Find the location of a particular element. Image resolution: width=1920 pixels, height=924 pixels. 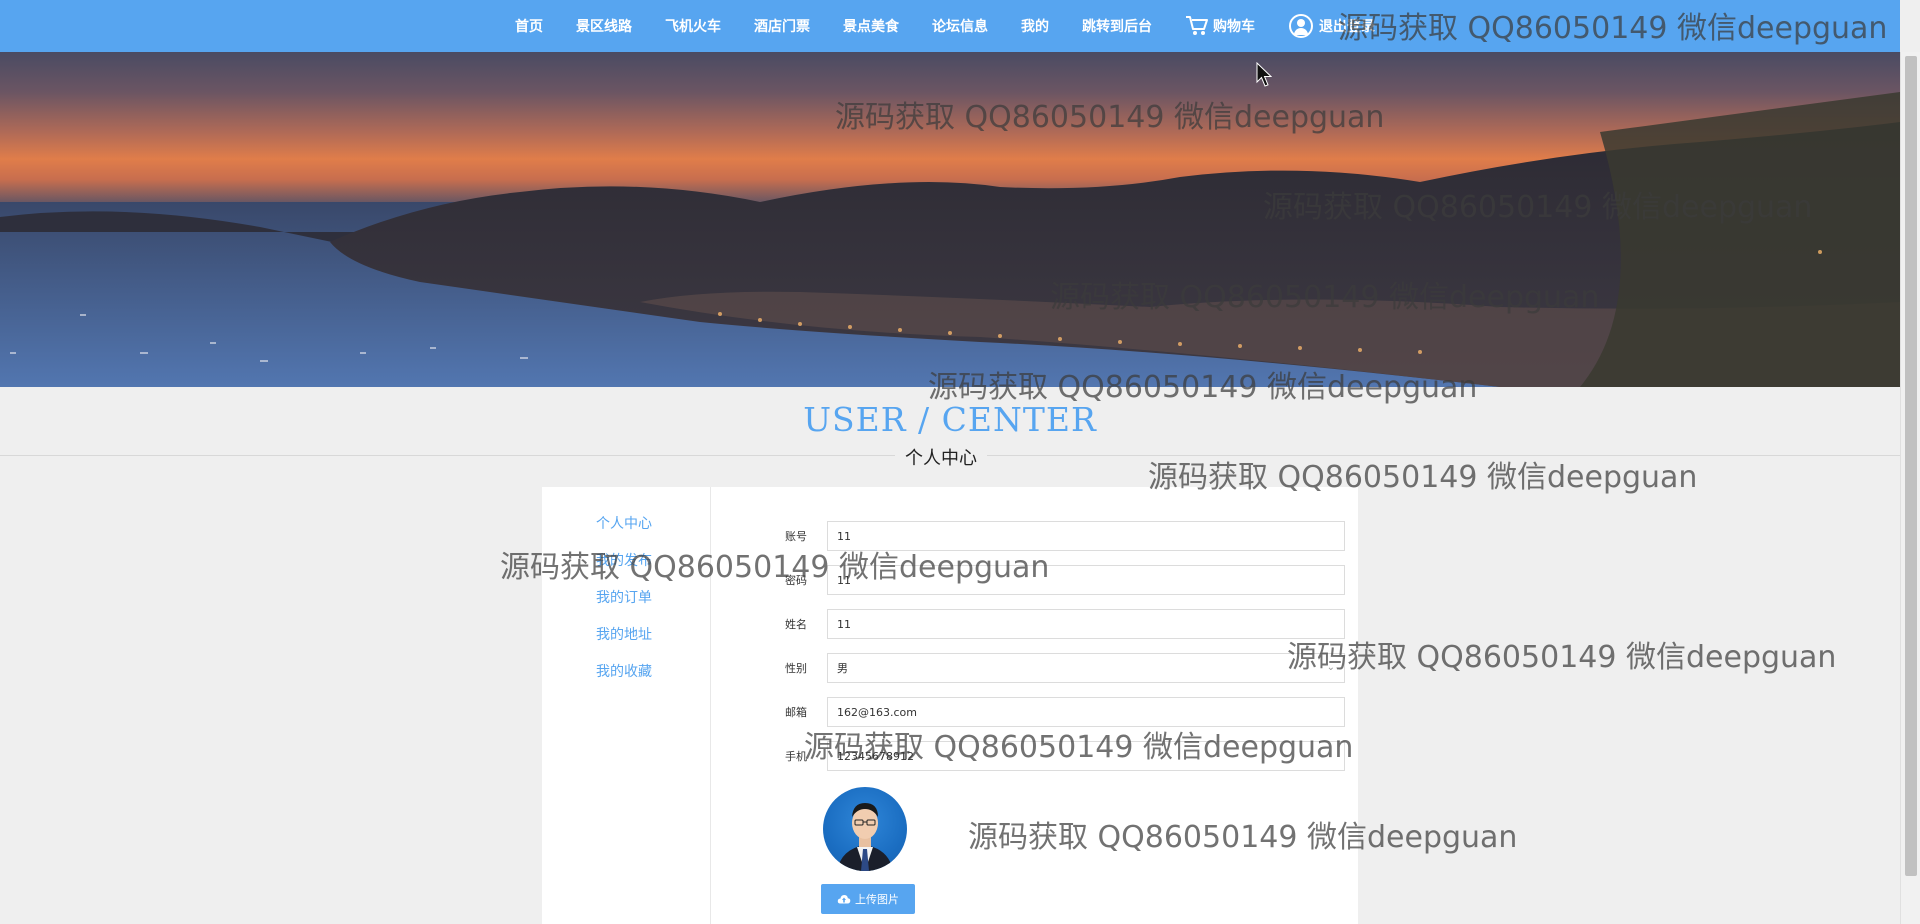

form-row-gender: 性别 男 ⌄ is located at coordinates (1065, 668).